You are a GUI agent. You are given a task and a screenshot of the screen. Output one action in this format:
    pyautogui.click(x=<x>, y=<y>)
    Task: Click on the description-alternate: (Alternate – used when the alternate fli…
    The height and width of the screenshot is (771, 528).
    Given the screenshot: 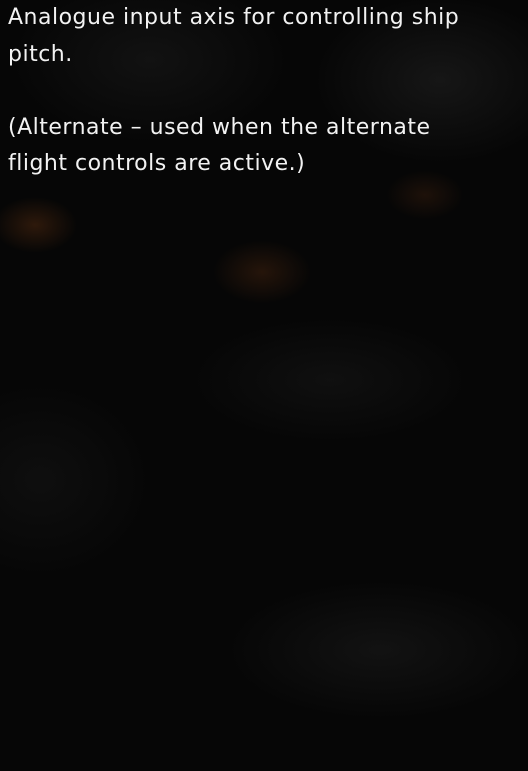 What is the action you would take?
    pyautogui.click(x=260, y=146)
    